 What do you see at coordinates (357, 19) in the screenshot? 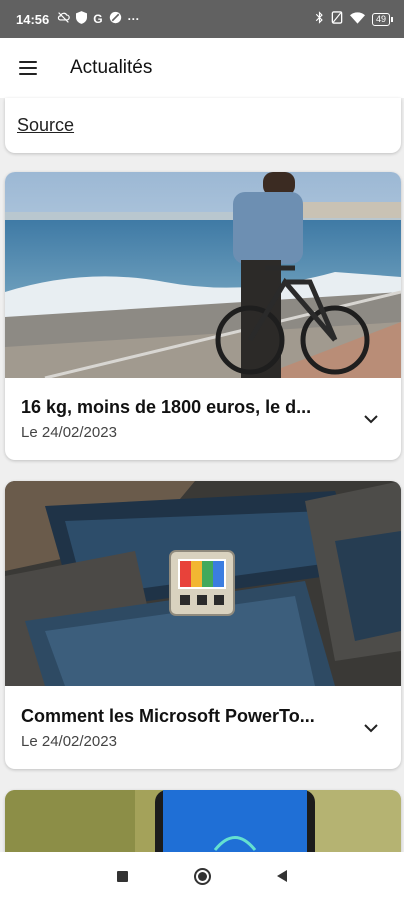
I see `wifi-icon` at bounding box center [357, 19].